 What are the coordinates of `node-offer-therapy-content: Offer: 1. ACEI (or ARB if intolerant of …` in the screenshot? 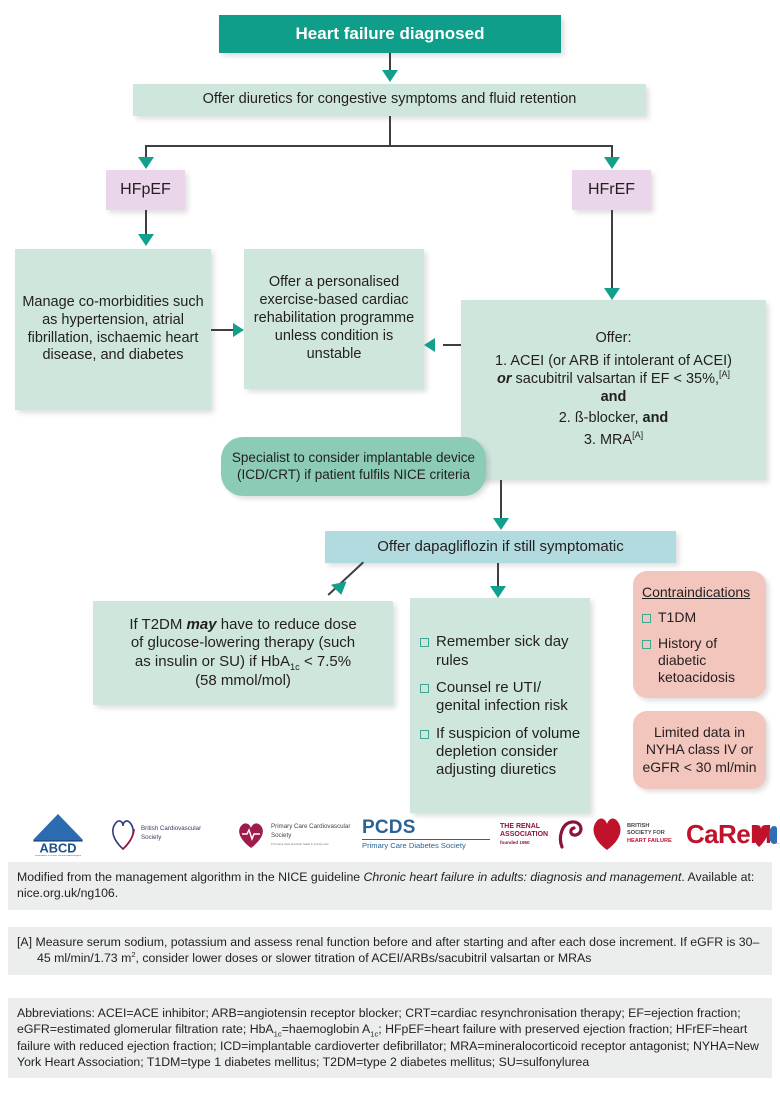 It's located at (613, 390).